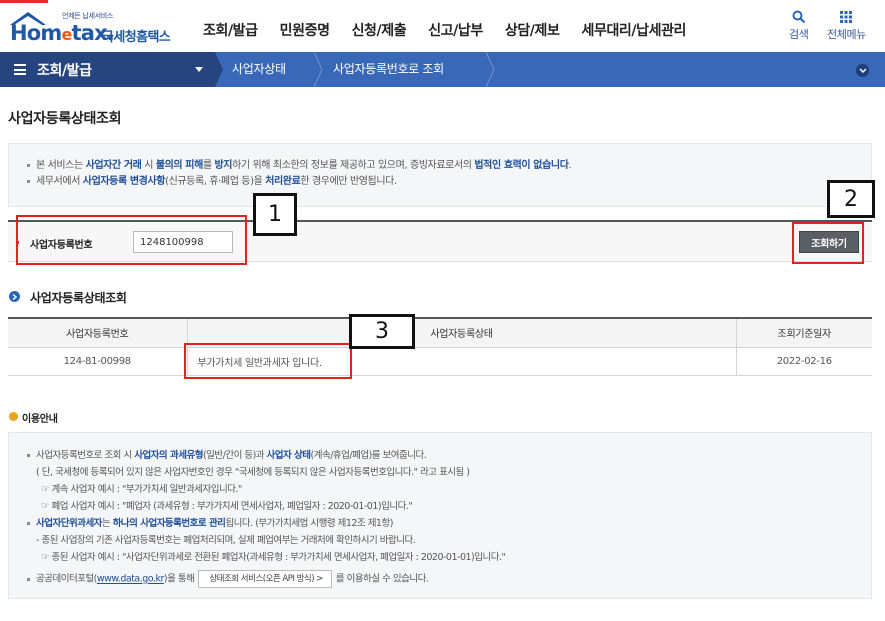  Describe the element at coordinates (846, 17) in the screenshot. I see `grid-menu-icon` at that location.